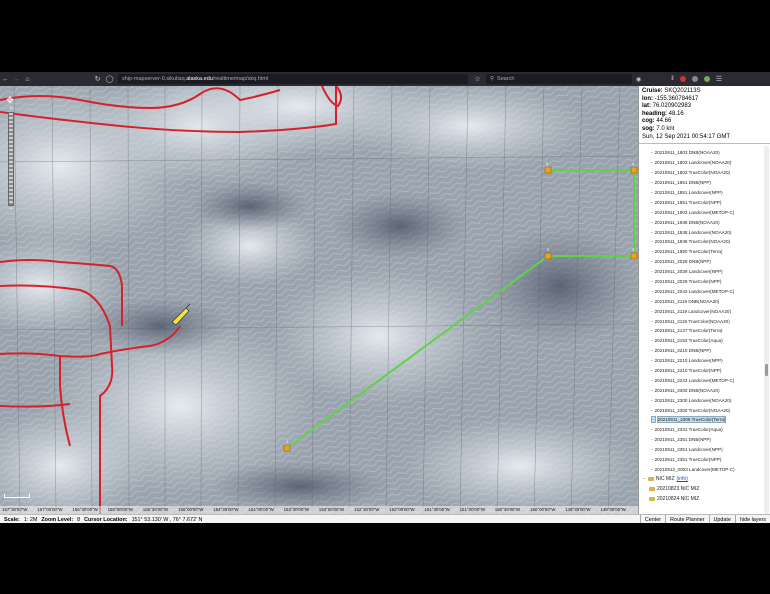 This screenshot has width=770, height=594. What do you see at coordinates (688, 361) in the screenshot?
I see `layer-label: 20210911_2210 Landcover(NPP)` at bounding box center [688, 361].